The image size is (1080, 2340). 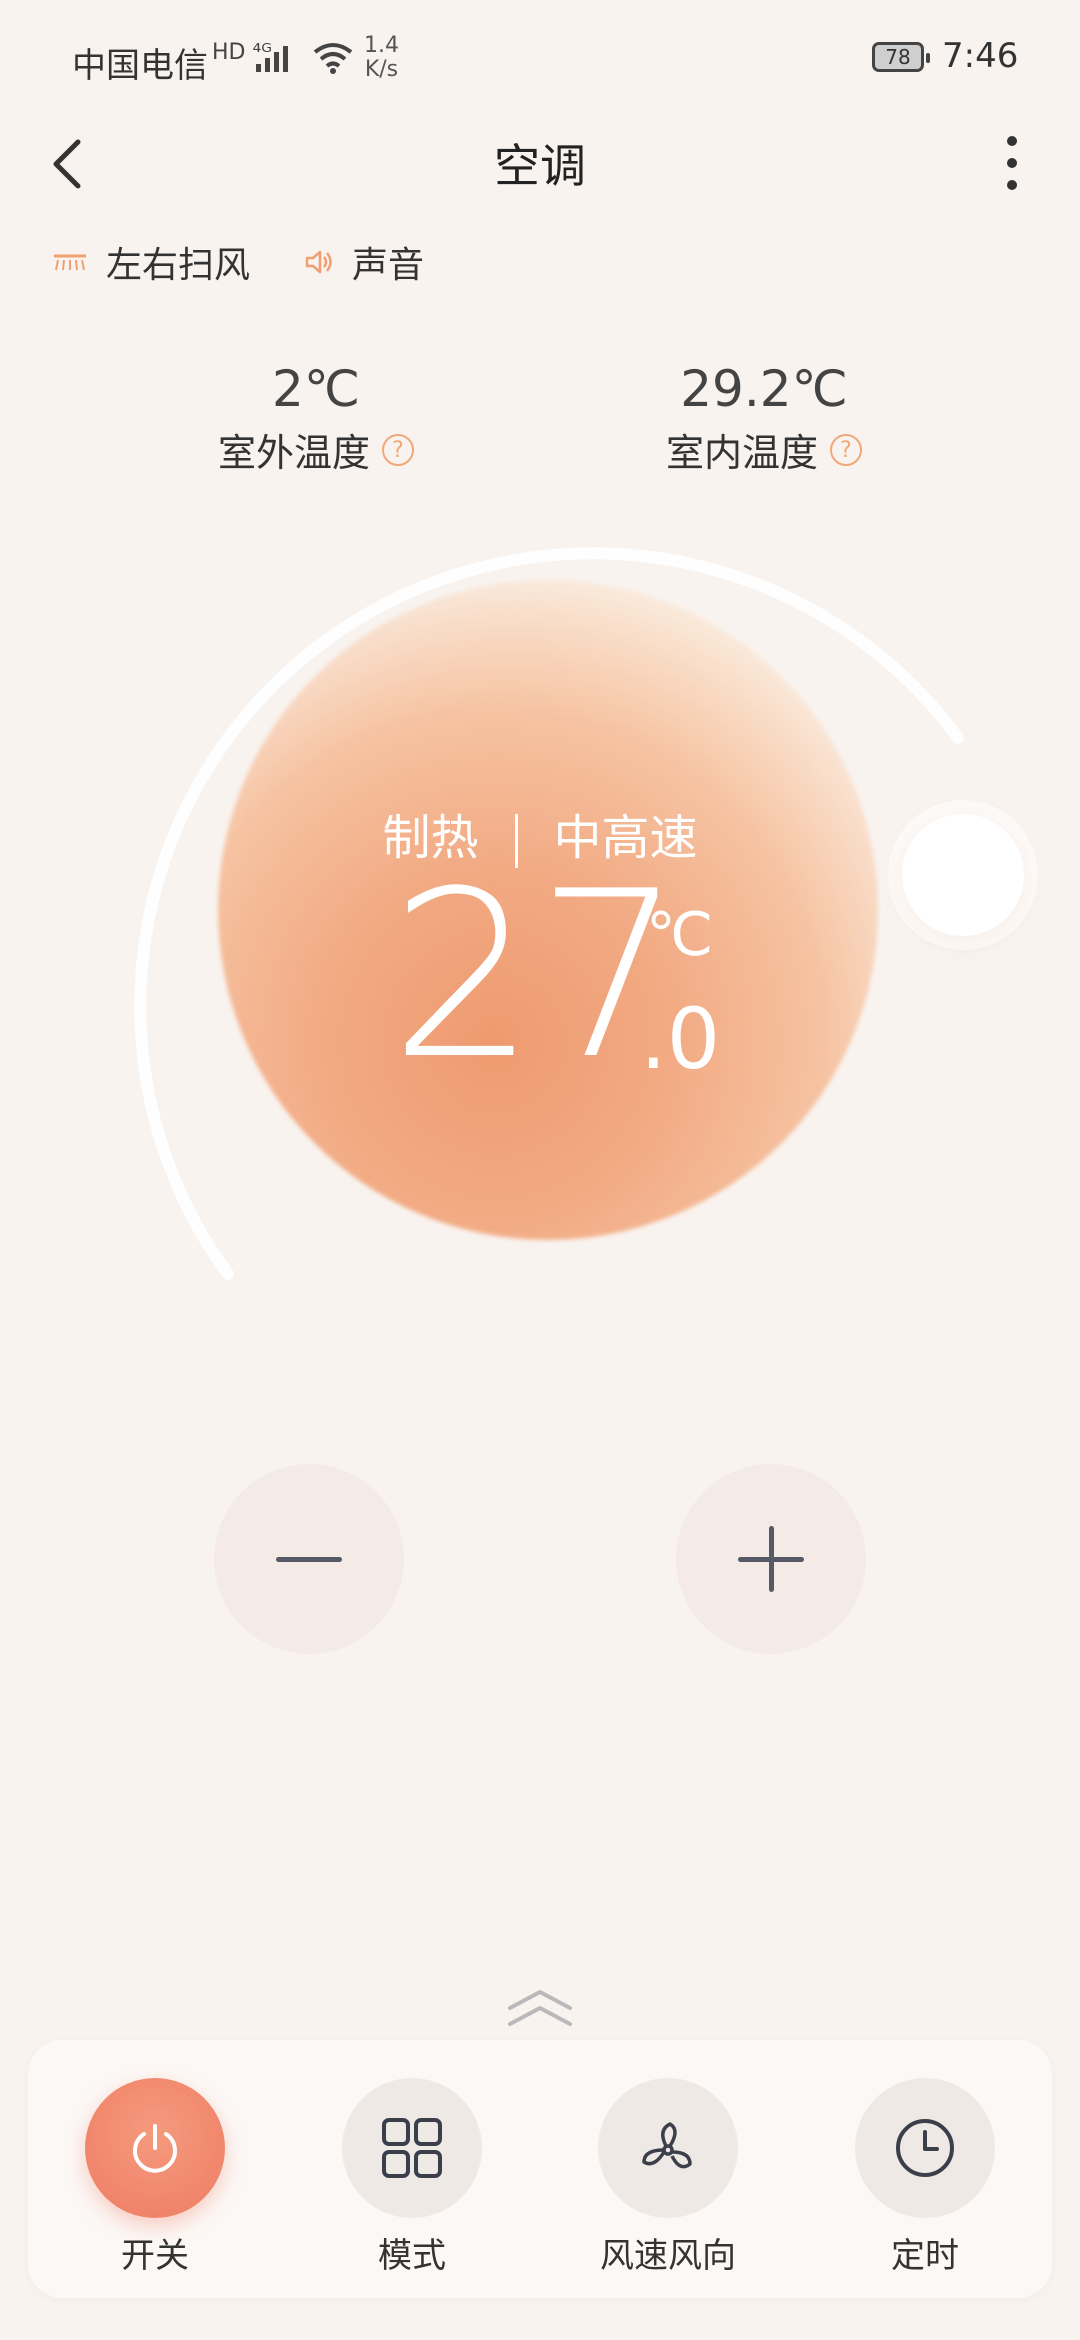 What do you see at coordinates (178, 265) in the screenshot?
I see `swing-label: 左右扫风` at bounding box center [178, 265].